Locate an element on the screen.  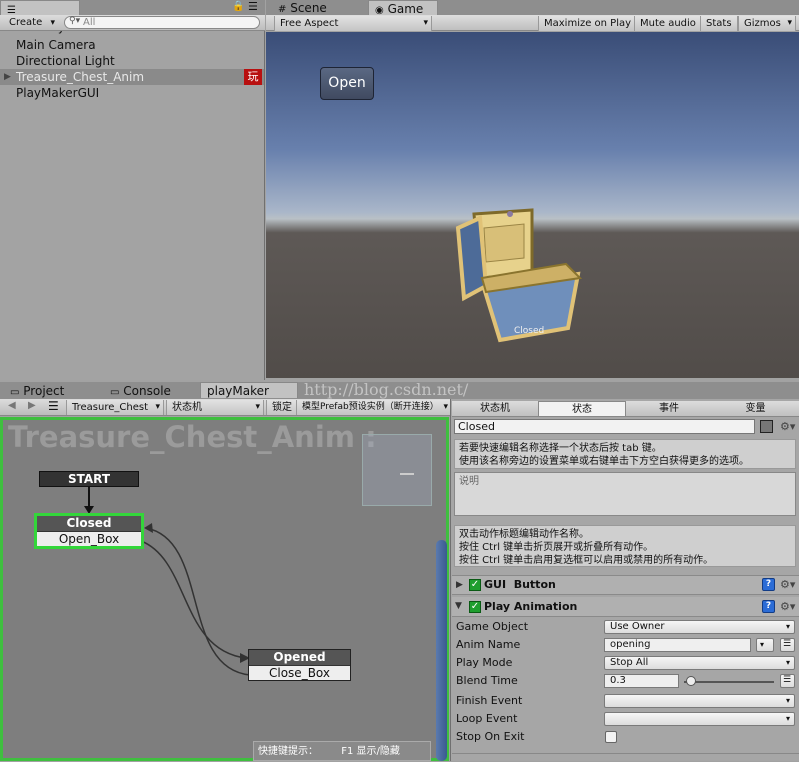
tab-hierarchy: ☰ Hierarchy is located at coordinates (40, 17).